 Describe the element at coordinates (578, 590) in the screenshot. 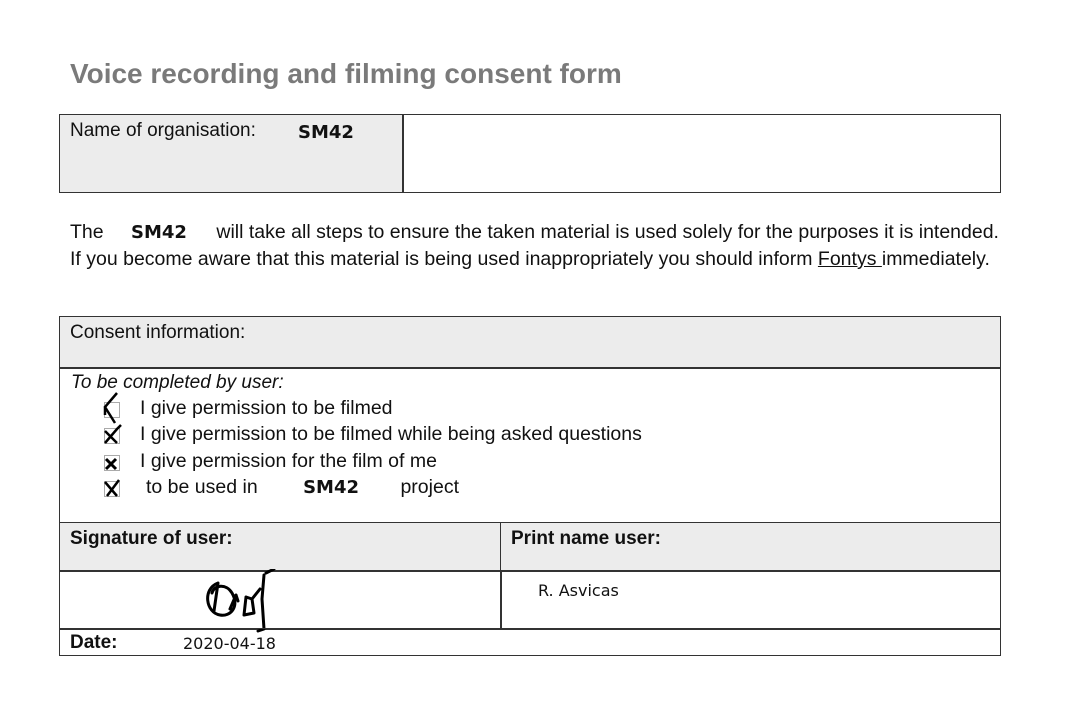

I see `print-name-value: R. Asvicas` at that location.